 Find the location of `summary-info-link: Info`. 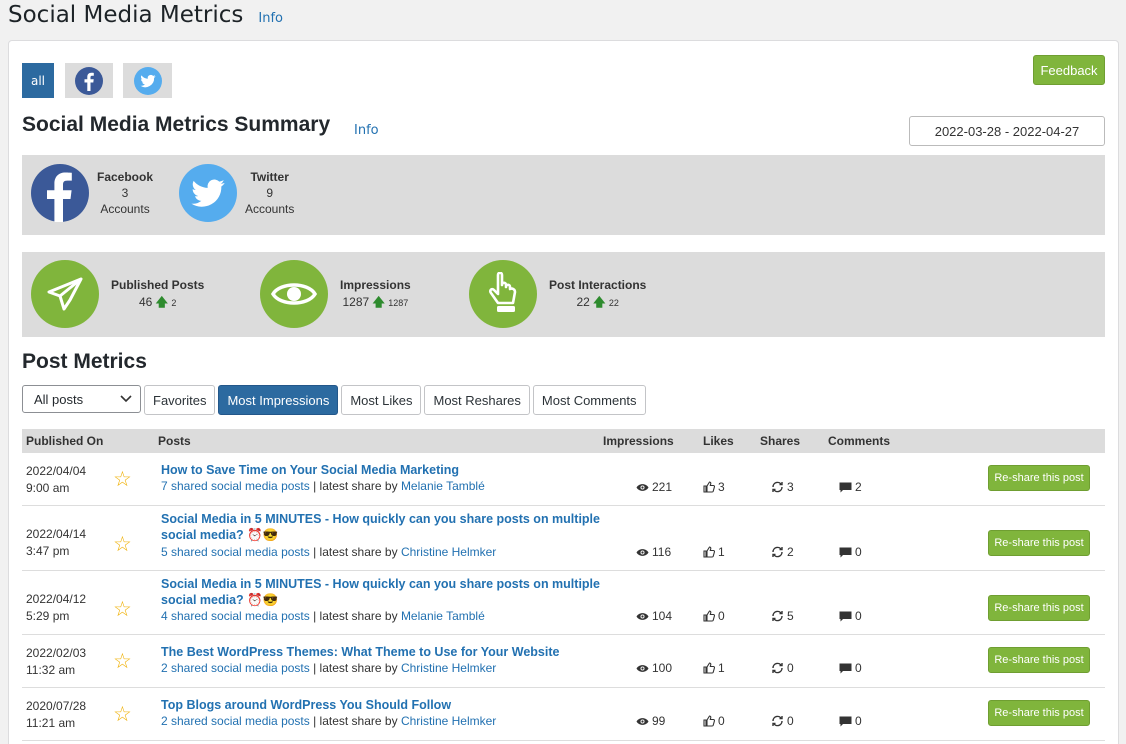

summary-info-link: Info is located at coordinates (366, 130).